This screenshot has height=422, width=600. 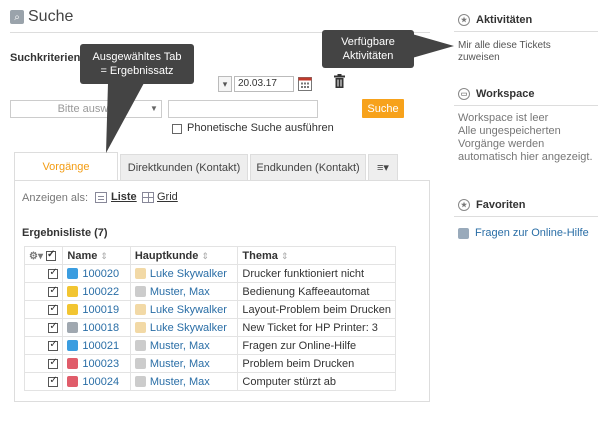 What do you see at coordinates (137, 64) in the screenshot?
I see `callout-selected-tab: Ausgewähltes Tab = Ergebnissatz` at bounding box center [137, 64].